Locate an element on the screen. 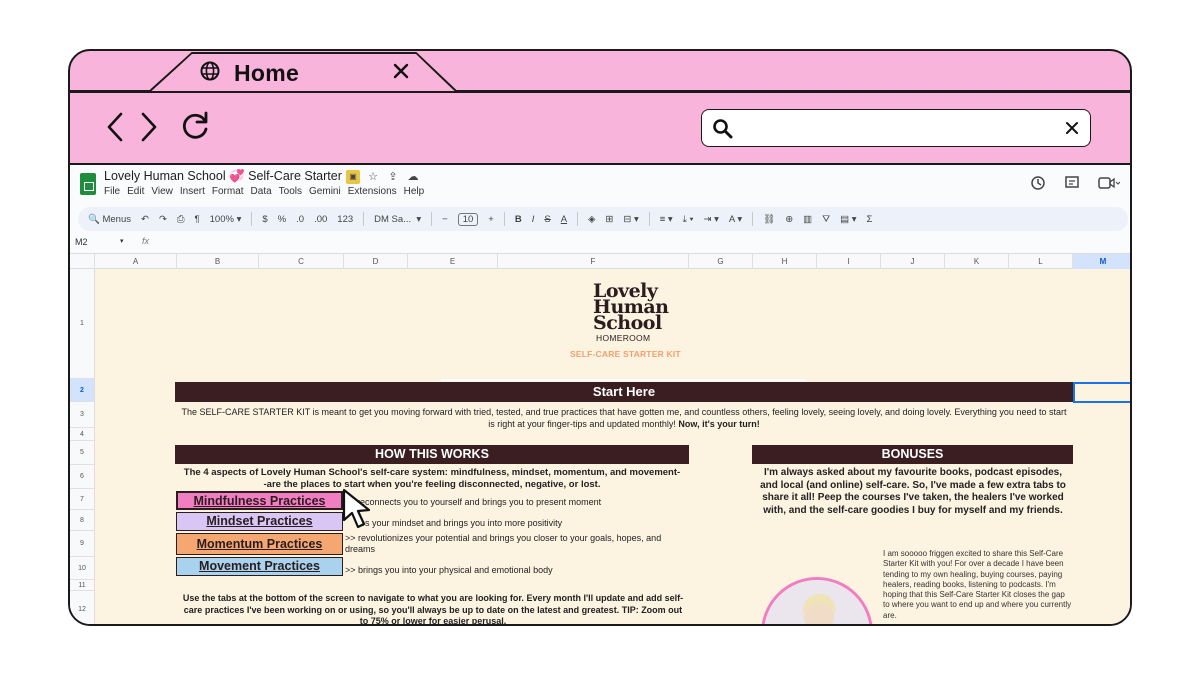  filter-views-icon: ▤ ▾ is located at coordinates (848, 219).